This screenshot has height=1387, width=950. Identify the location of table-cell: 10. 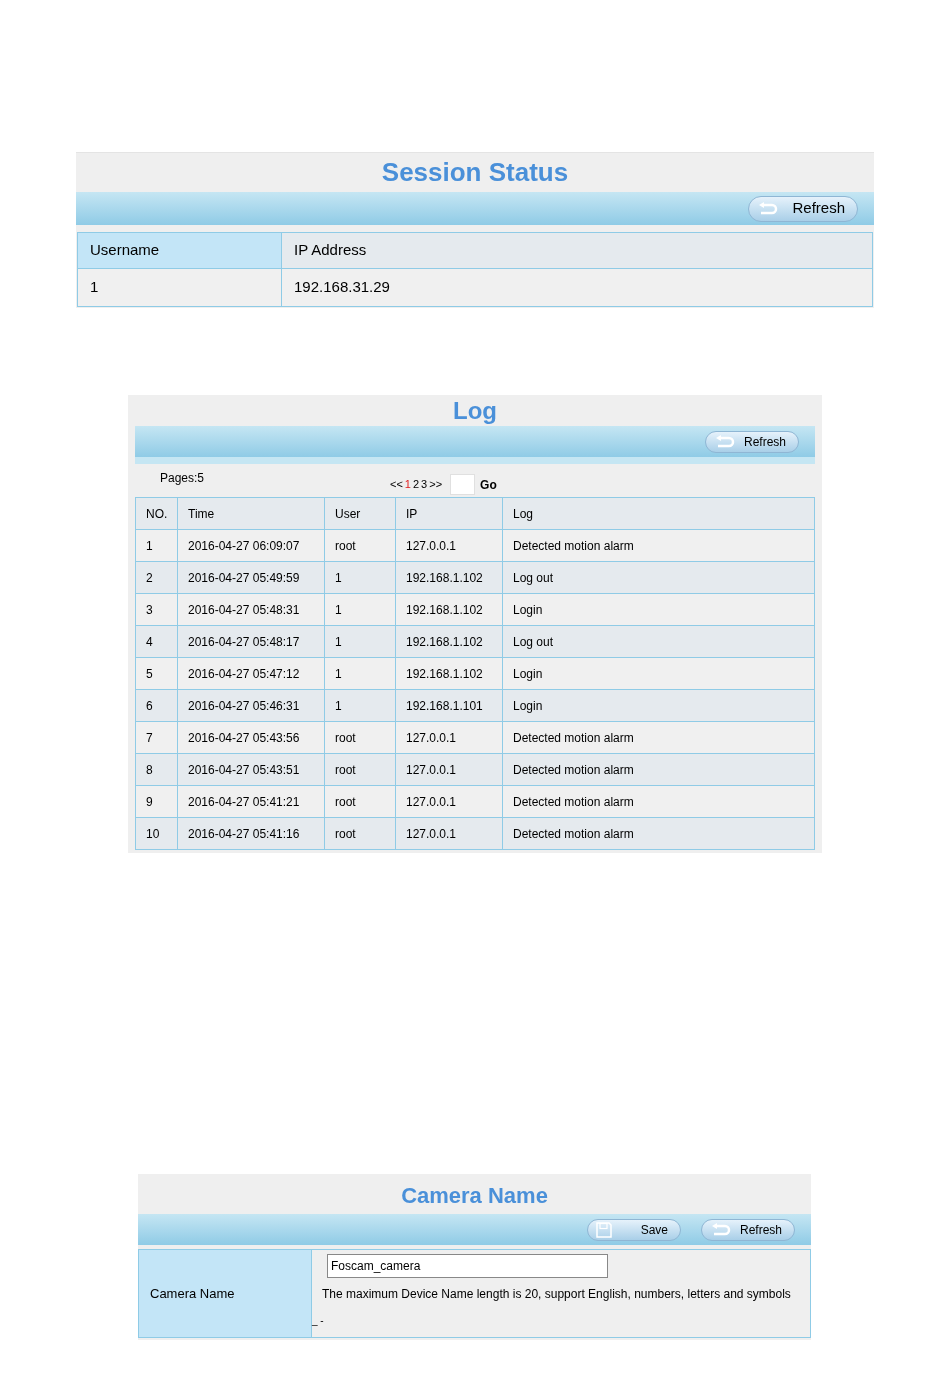
(157, 833).